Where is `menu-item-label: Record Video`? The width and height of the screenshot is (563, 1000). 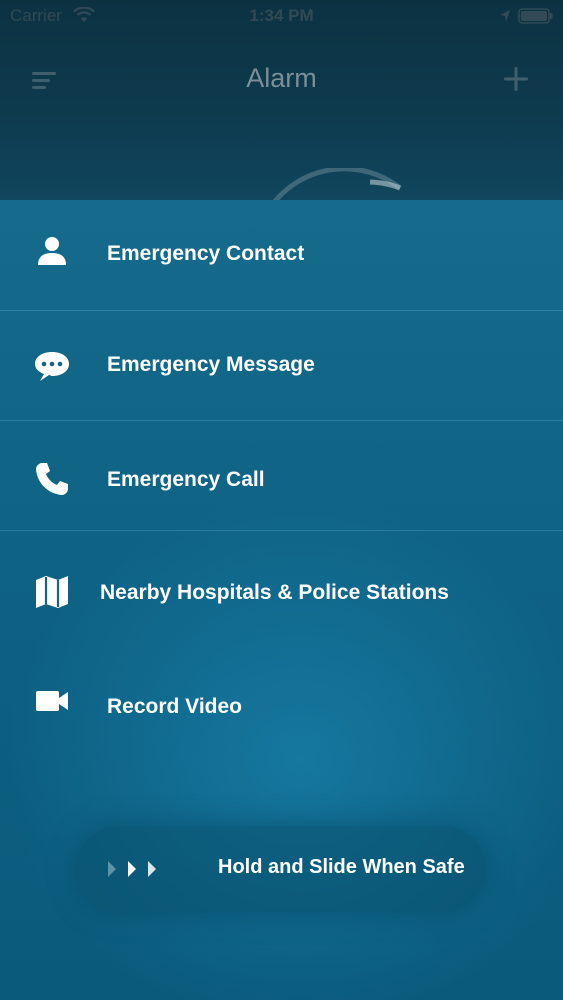
menu-item-label: Record Video is located at coordinates (174, 706).